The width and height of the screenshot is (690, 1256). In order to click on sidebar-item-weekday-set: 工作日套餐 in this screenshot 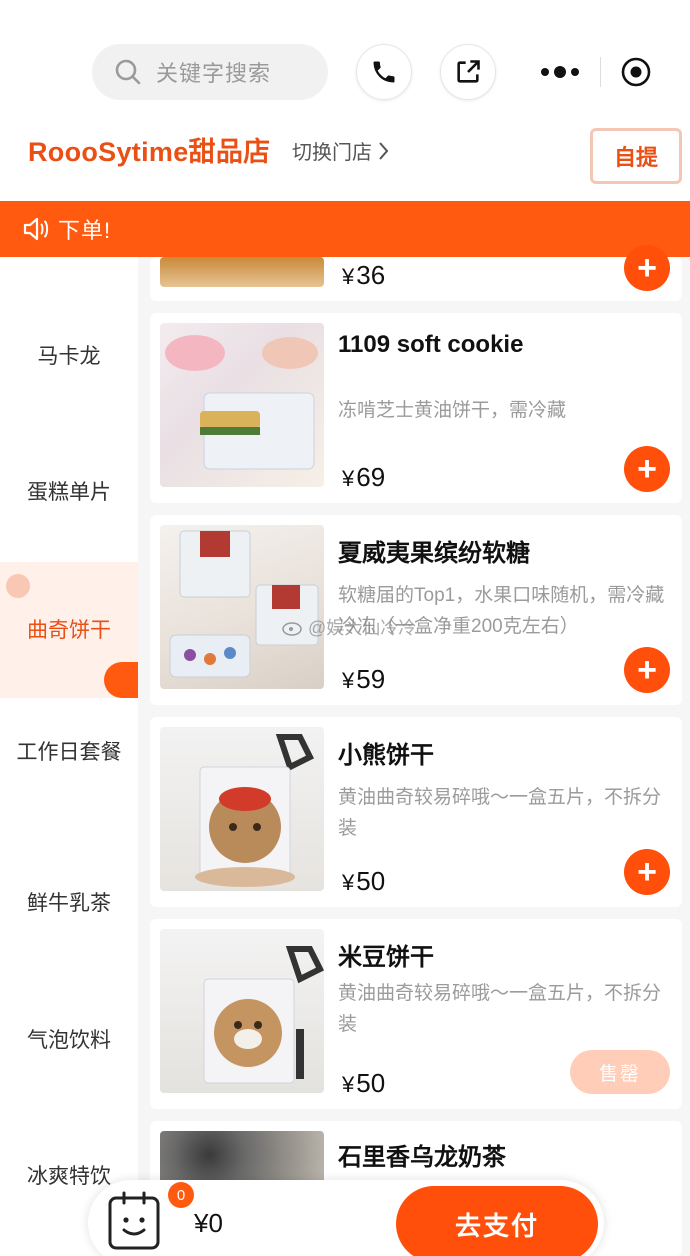, I will do `click(69, 753)`.